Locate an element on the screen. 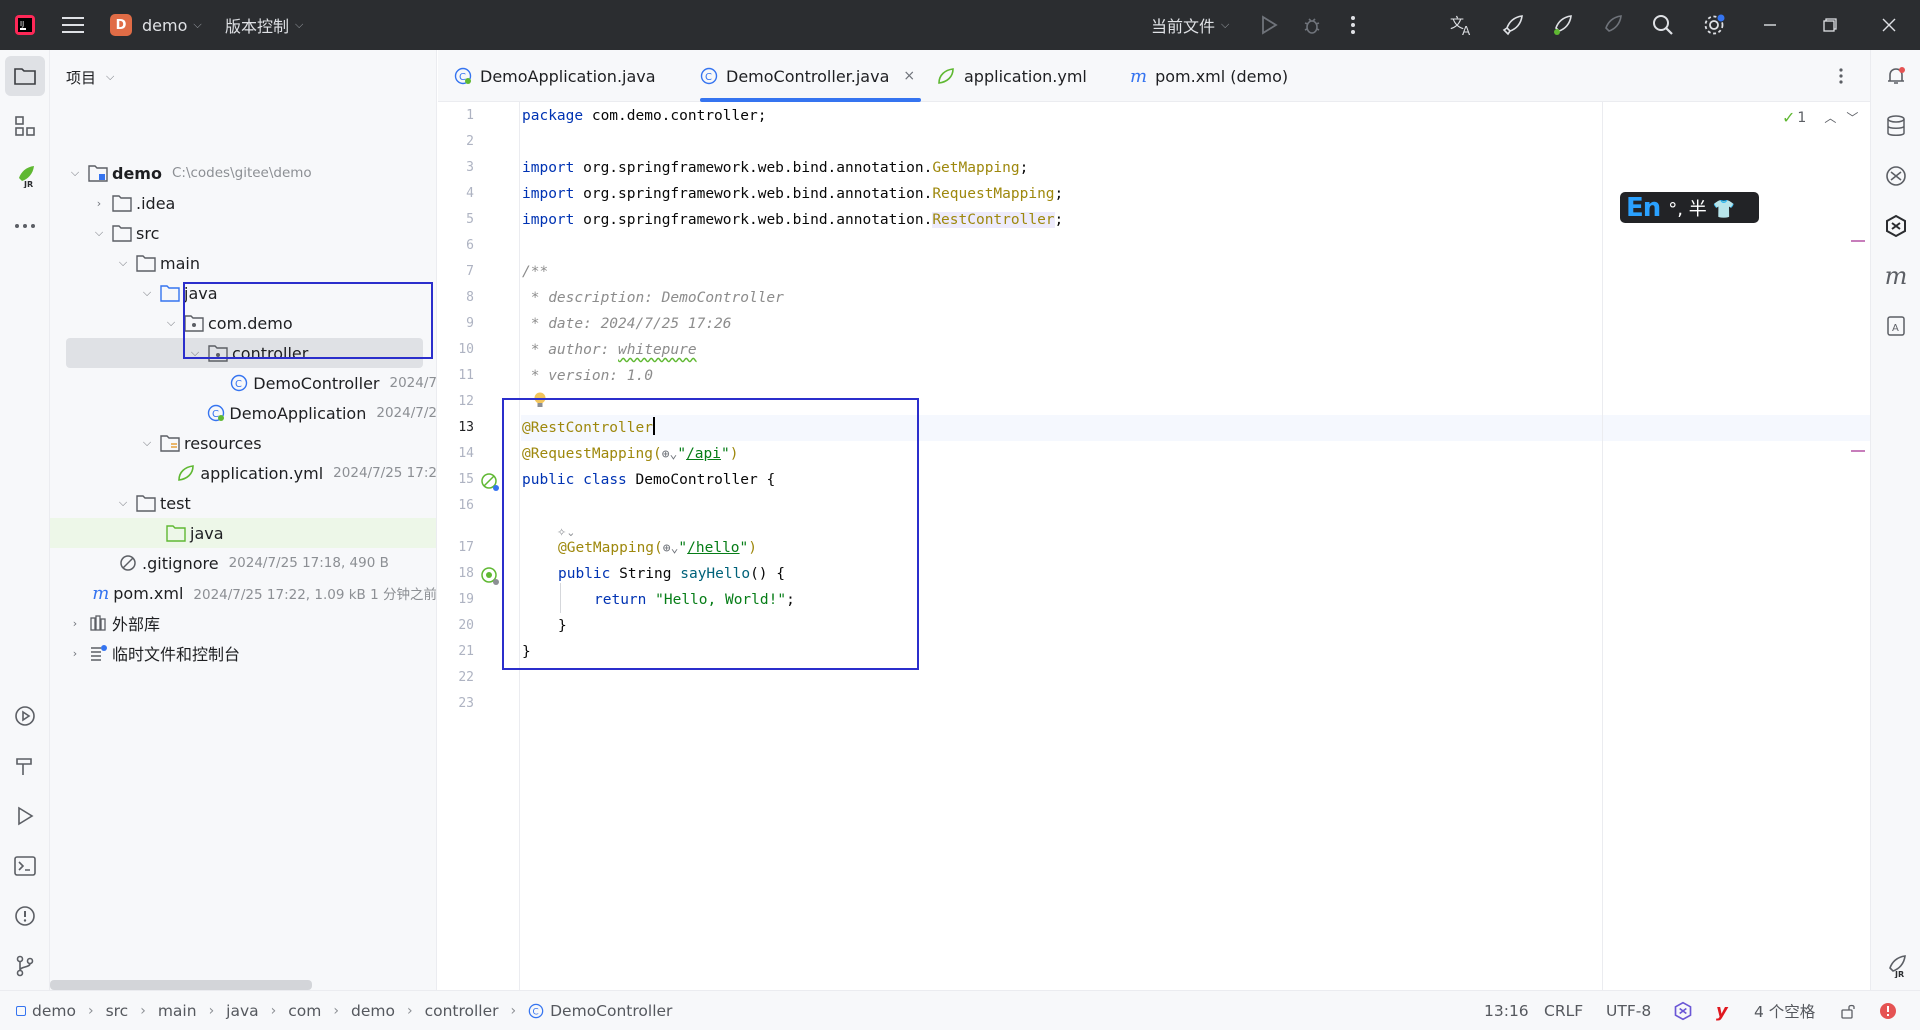 The width and height of the screenshot is (1920, 1030). run-icon is located at coordinates (1269, 25).